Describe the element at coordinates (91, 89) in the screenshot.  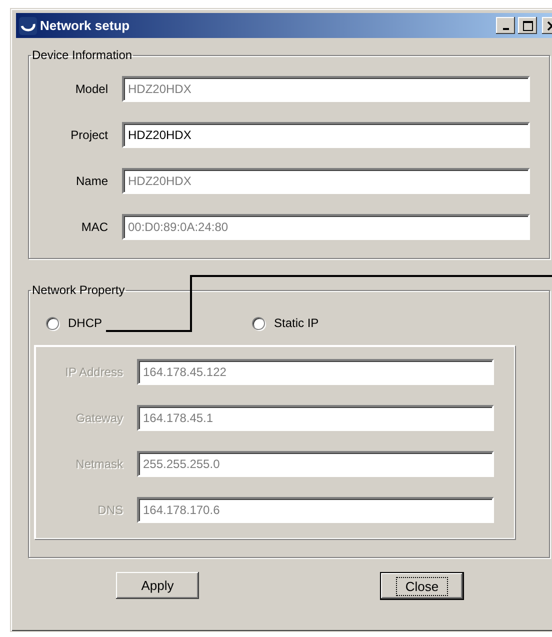
I see `field-label: Model` at that location.